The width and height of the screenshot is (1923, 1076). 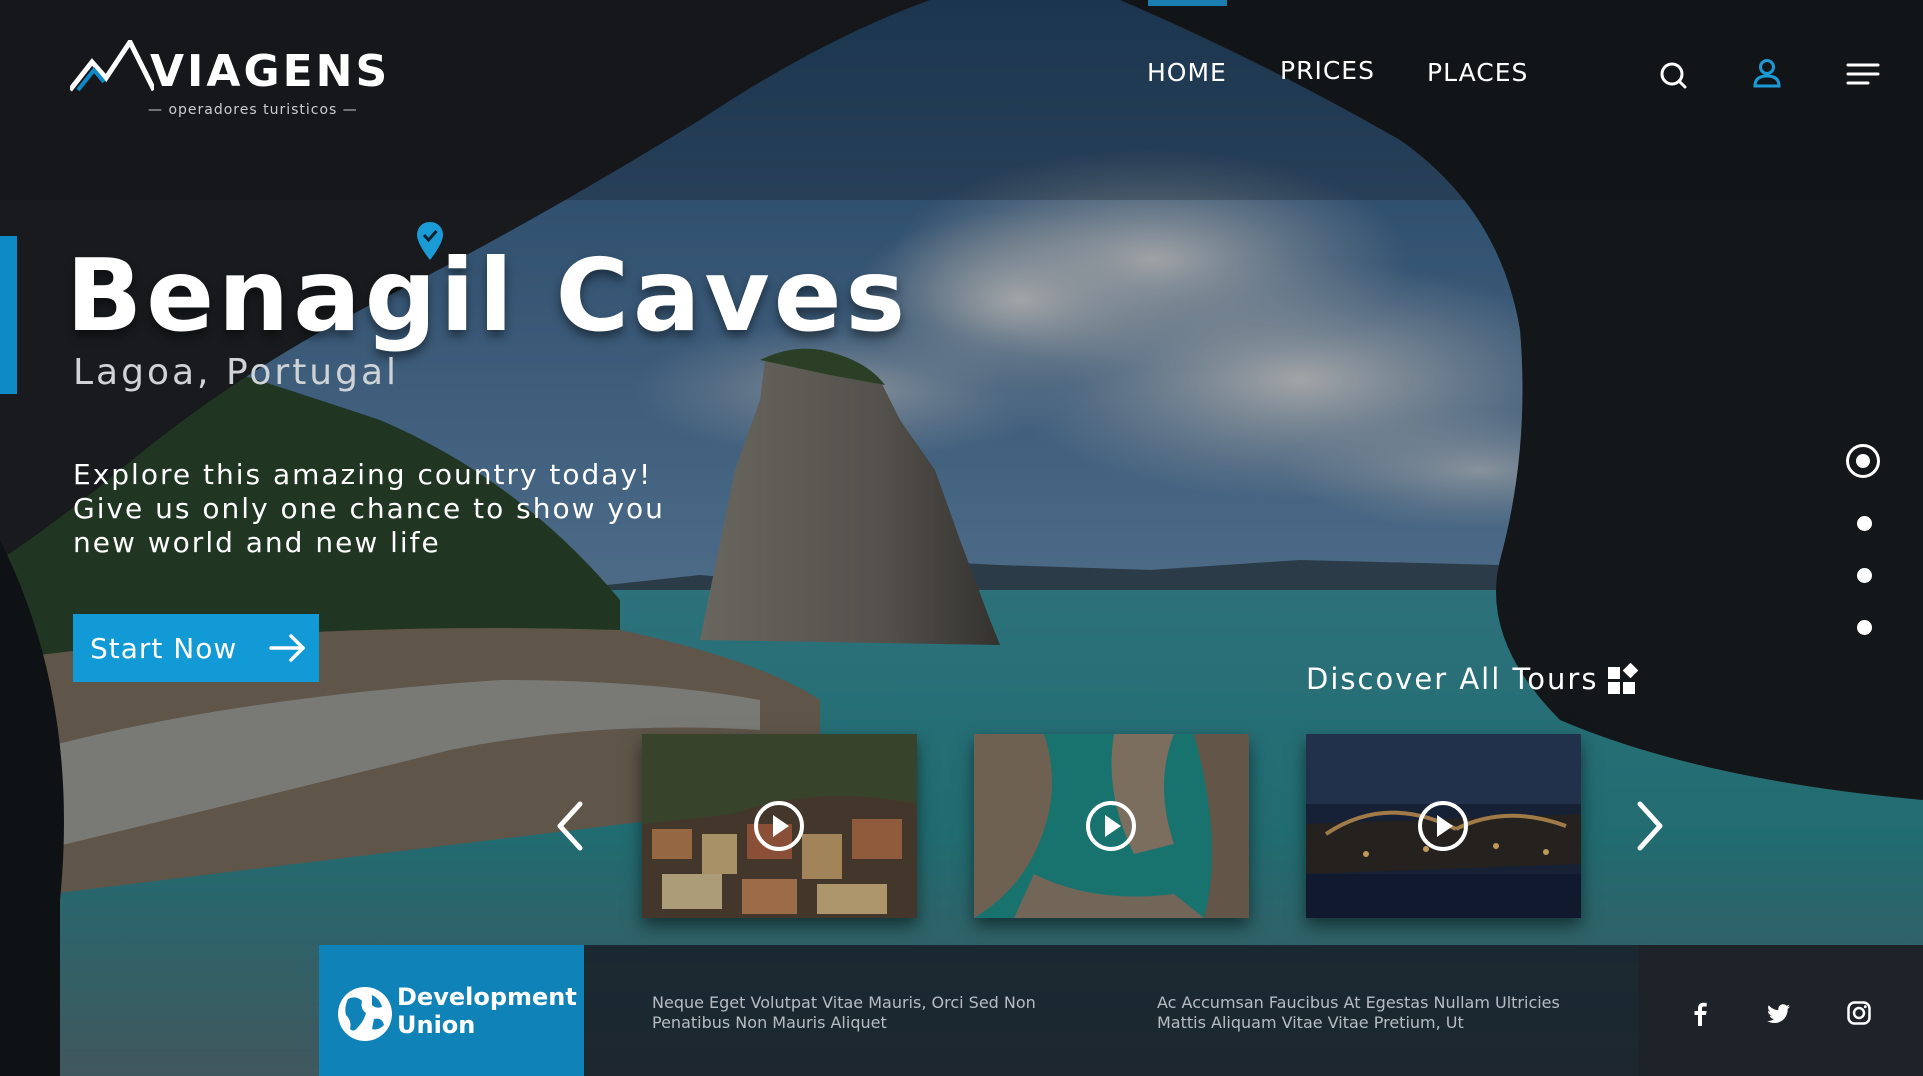 What do you see at coordinates (1863, 75) in the screenshot?
I see `menu-icon` at bounding box center [1863, 75].